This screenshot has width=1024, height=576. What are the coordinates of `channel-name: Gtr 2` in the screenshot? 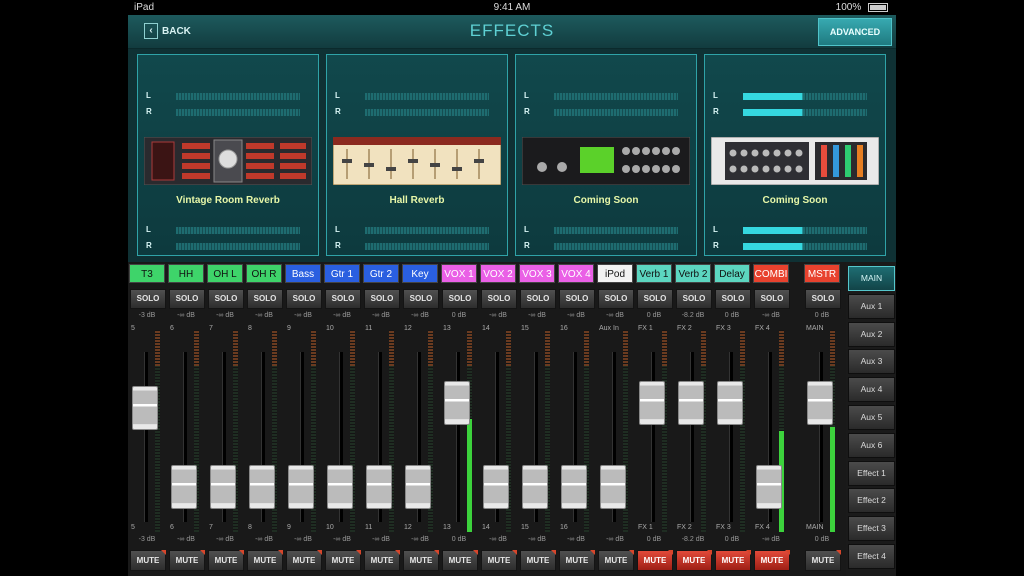 It's located at (381, 273).